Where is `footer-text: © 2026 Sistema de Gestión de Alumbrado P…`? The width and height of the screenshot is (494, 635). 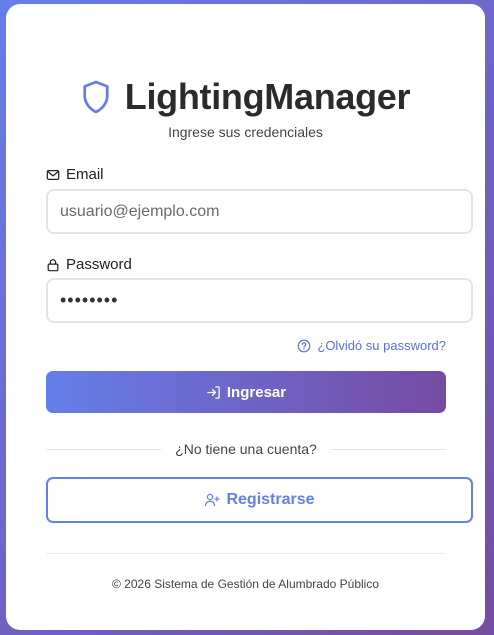 footer-text: © 2026 Sistema de Gestión de Alumbrado P… is located at coordinates (245, 584).